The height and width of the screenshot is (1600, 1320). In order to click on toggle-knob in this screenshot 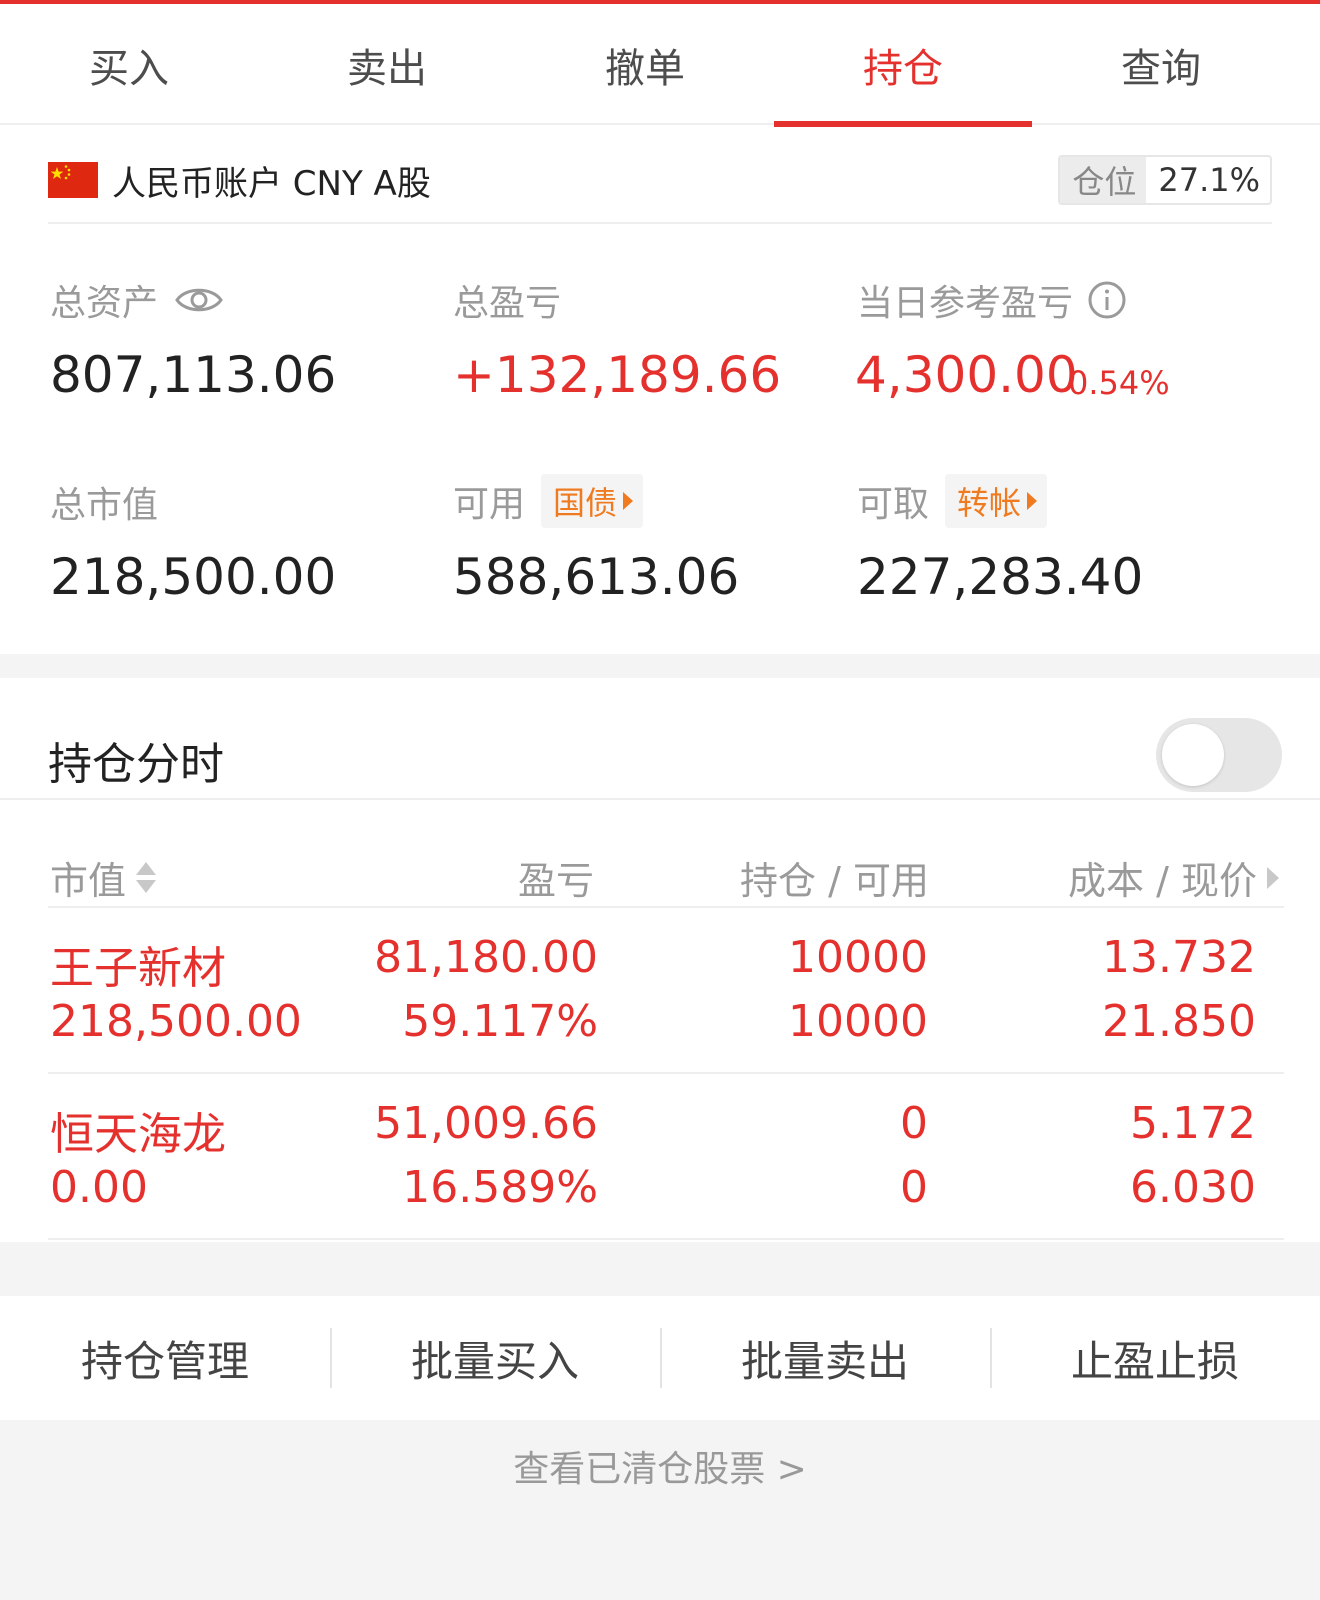, I will do `click(1193, 755)`.